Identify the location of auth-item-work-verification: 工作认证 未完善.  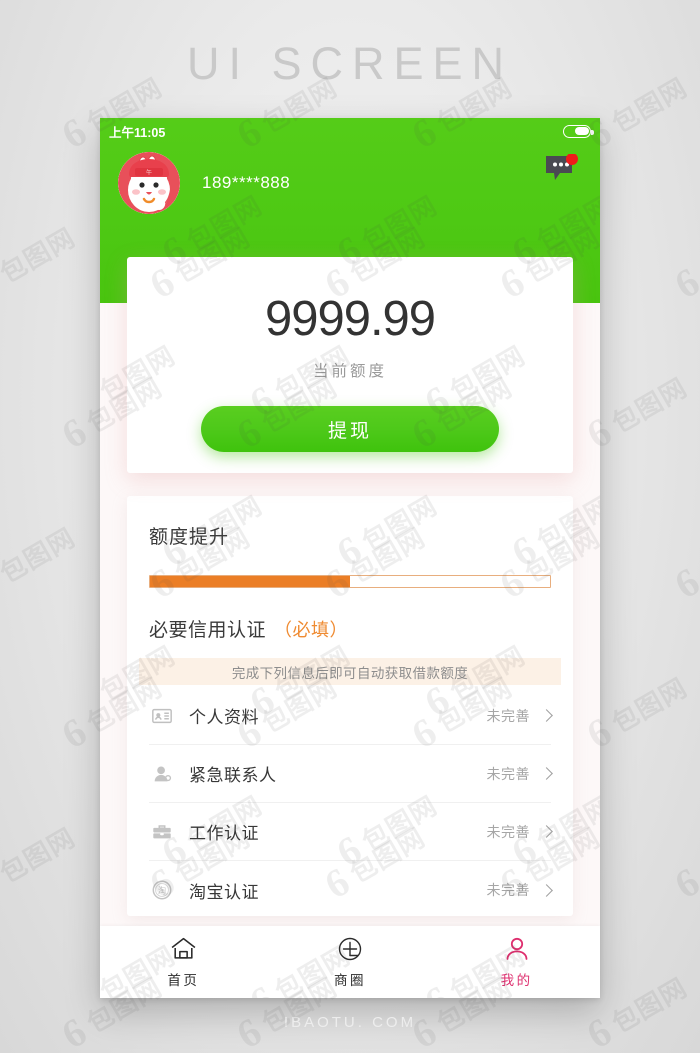
(351, 832).